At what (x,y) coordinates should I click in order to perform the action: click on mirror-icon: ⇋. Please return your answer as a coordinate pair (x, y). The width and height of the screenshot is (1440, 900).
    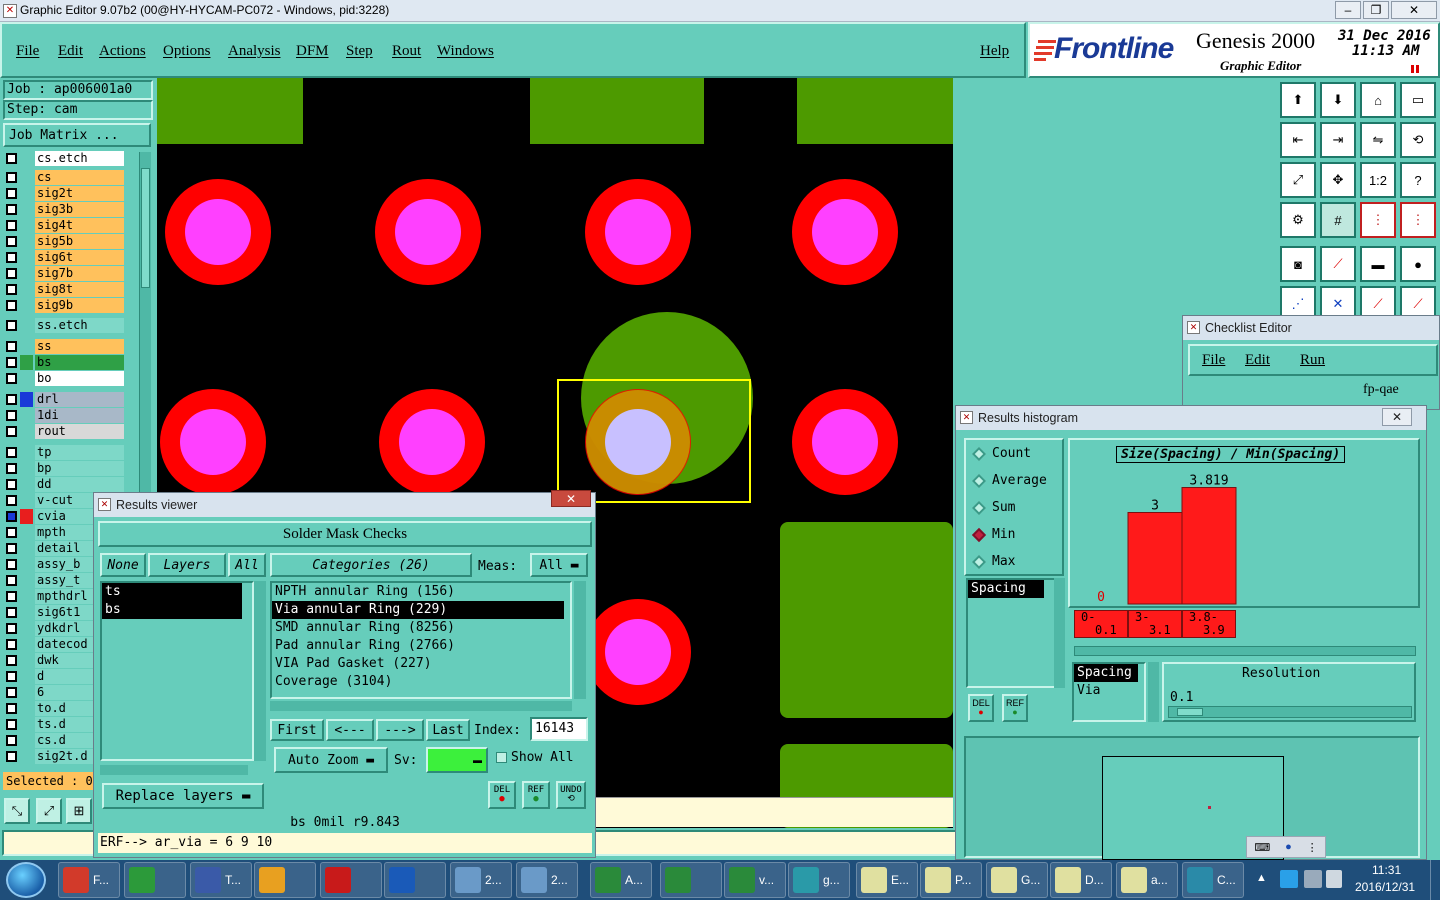
    Looking at the image, I should click on (1378, 140).